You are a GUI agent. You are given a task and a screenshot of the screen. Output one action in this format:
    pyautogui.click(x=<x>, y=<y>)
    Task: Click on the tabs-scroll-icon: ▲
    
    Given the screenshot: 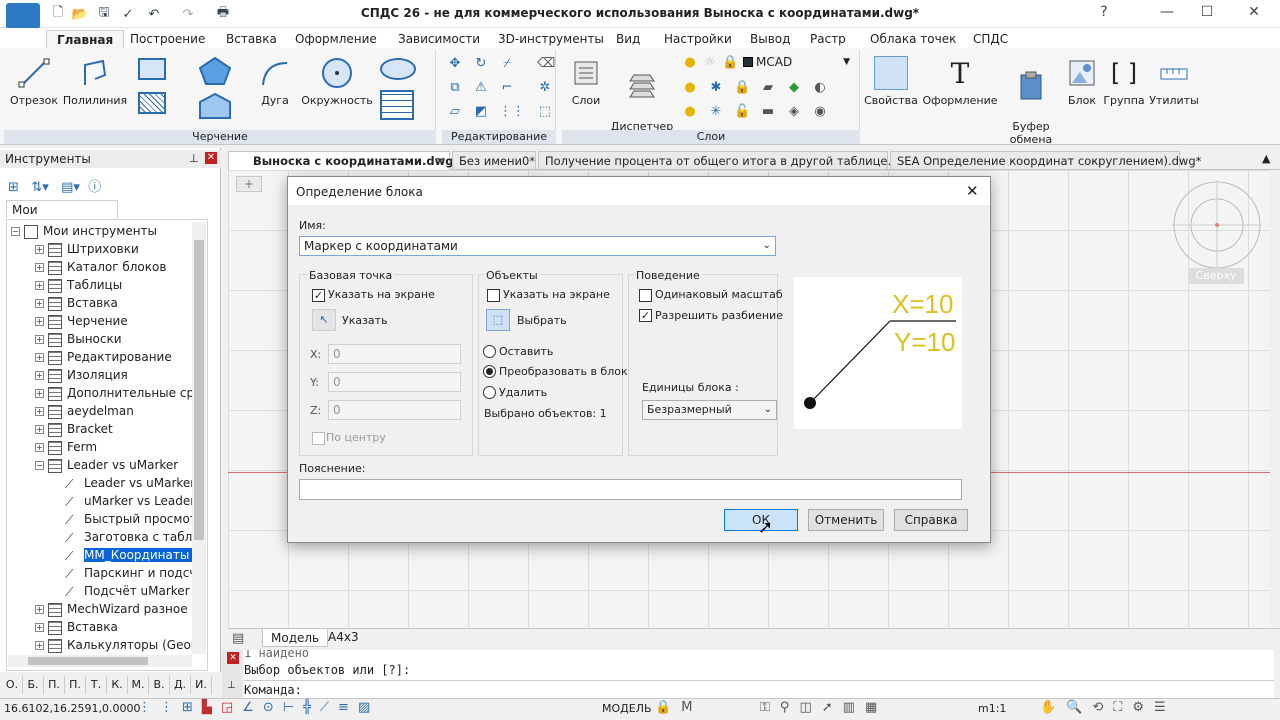 What is the action you would take?
    pyautogui.click(x=1266, y=158)
    